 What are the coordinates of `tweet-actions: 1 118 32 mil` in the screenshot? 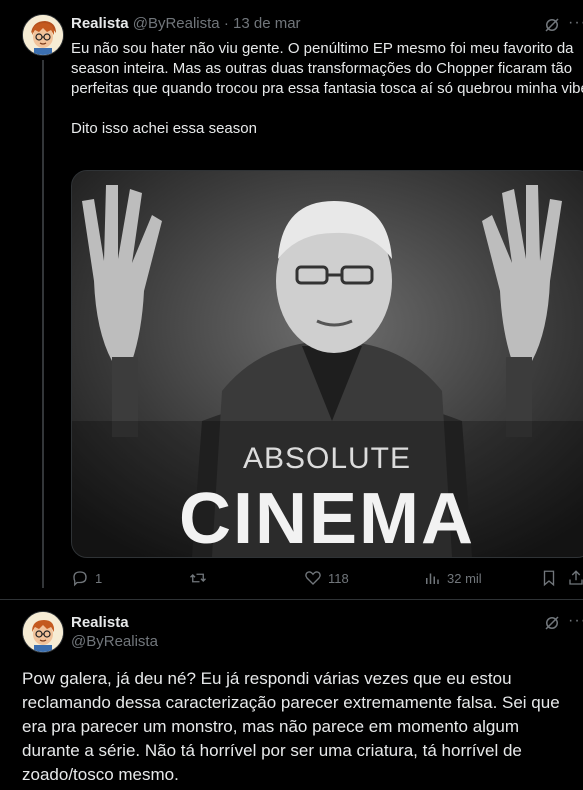 It's located at (327, 579).